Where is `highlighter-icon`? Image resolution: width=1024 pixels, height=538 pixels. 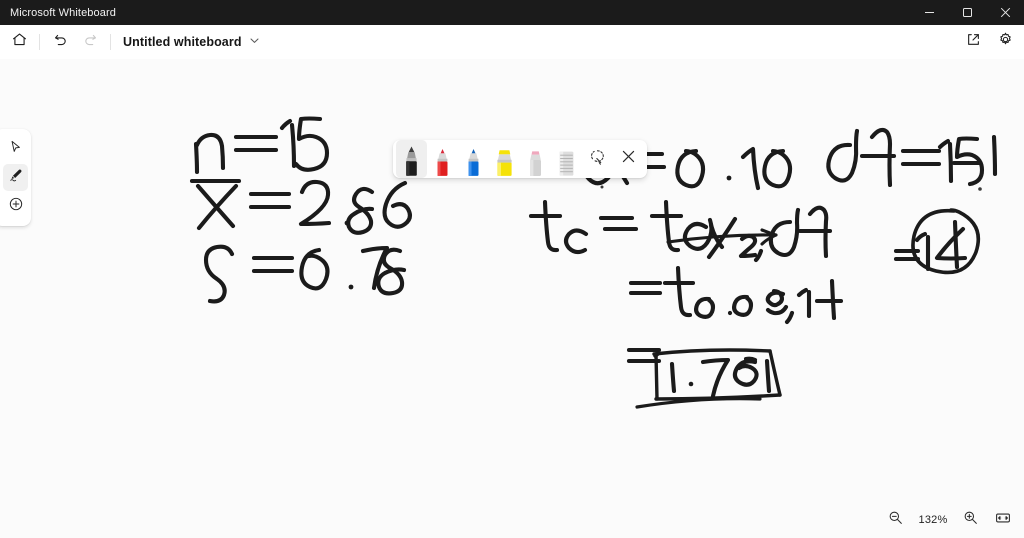
highlighter-icon is located at coordinates (504, 162).